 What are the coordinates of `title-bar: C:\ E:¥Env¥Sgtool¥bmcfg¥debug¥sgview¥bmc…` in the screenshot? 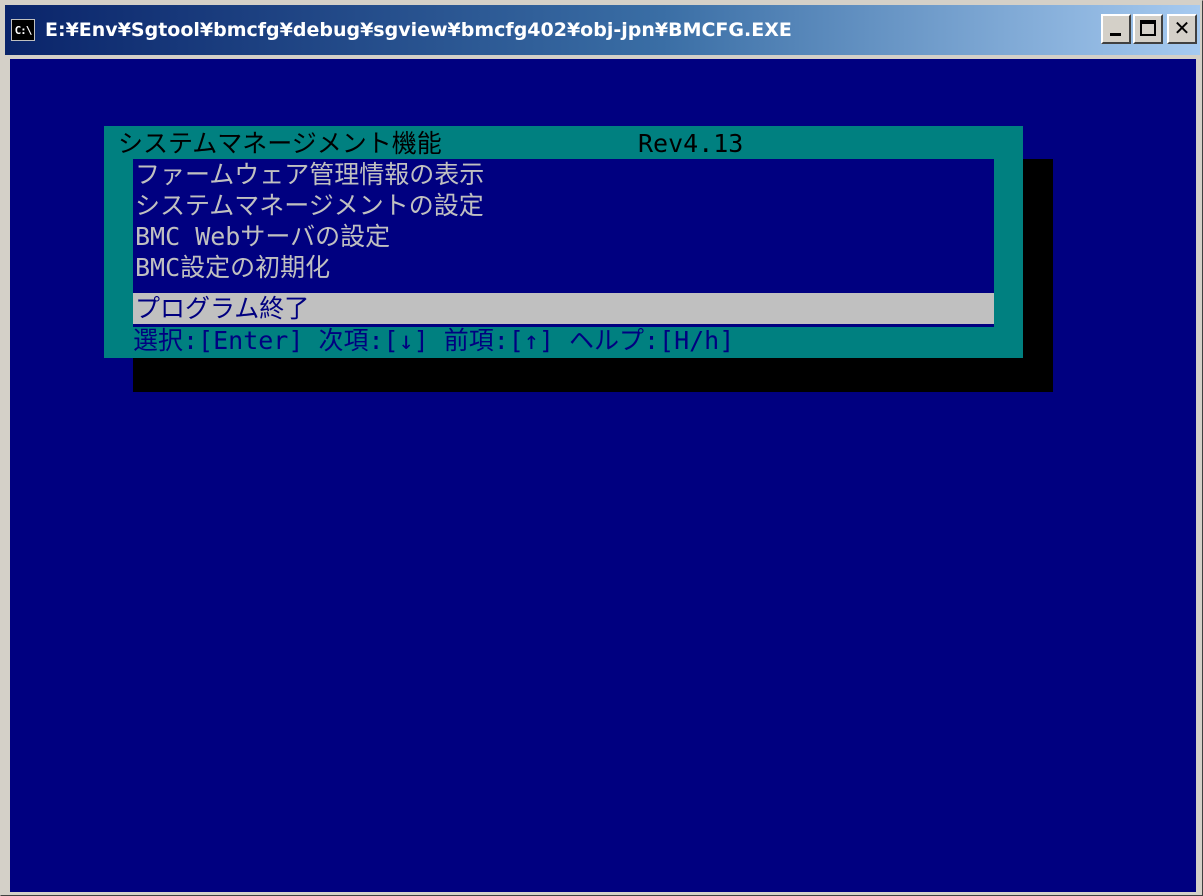 It's located at (602, 30).